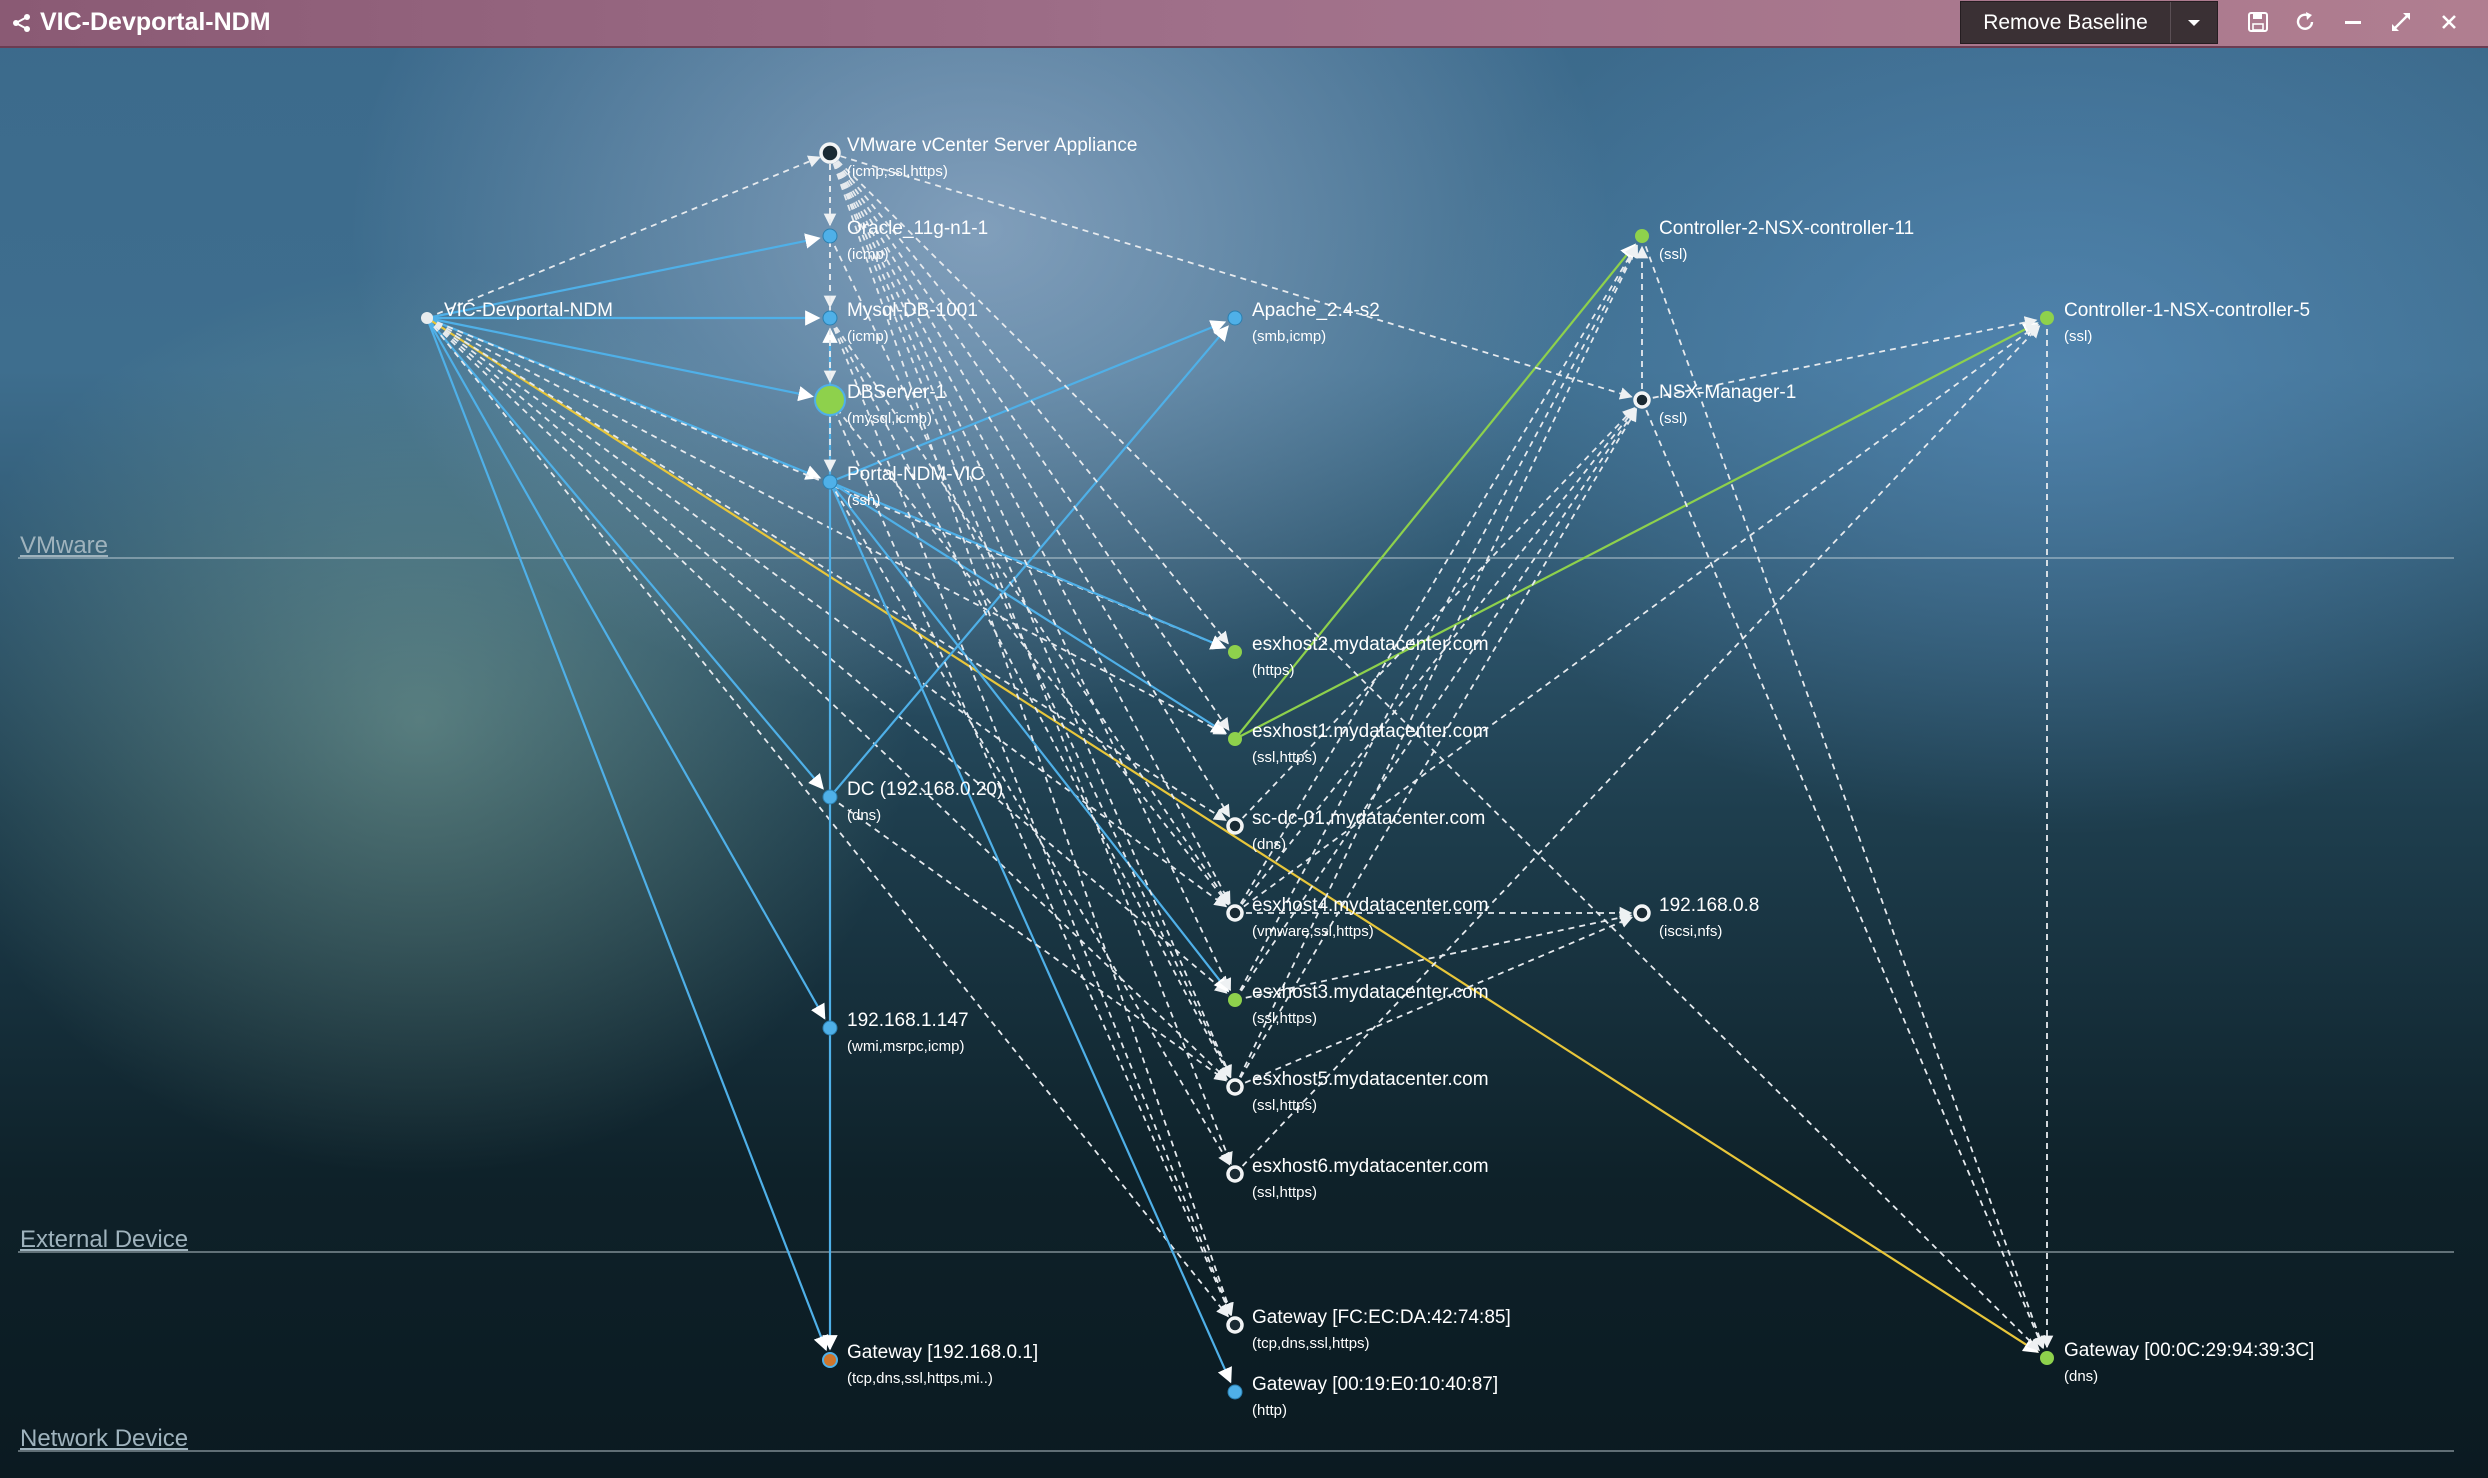 The width and height of the screenshot is (2488, 1478). Describe the element at coordinates (1355, 830) in the screenshot. I see `node-scdc: sc-dc-01.mydatacenter.com (dns)` at that location.